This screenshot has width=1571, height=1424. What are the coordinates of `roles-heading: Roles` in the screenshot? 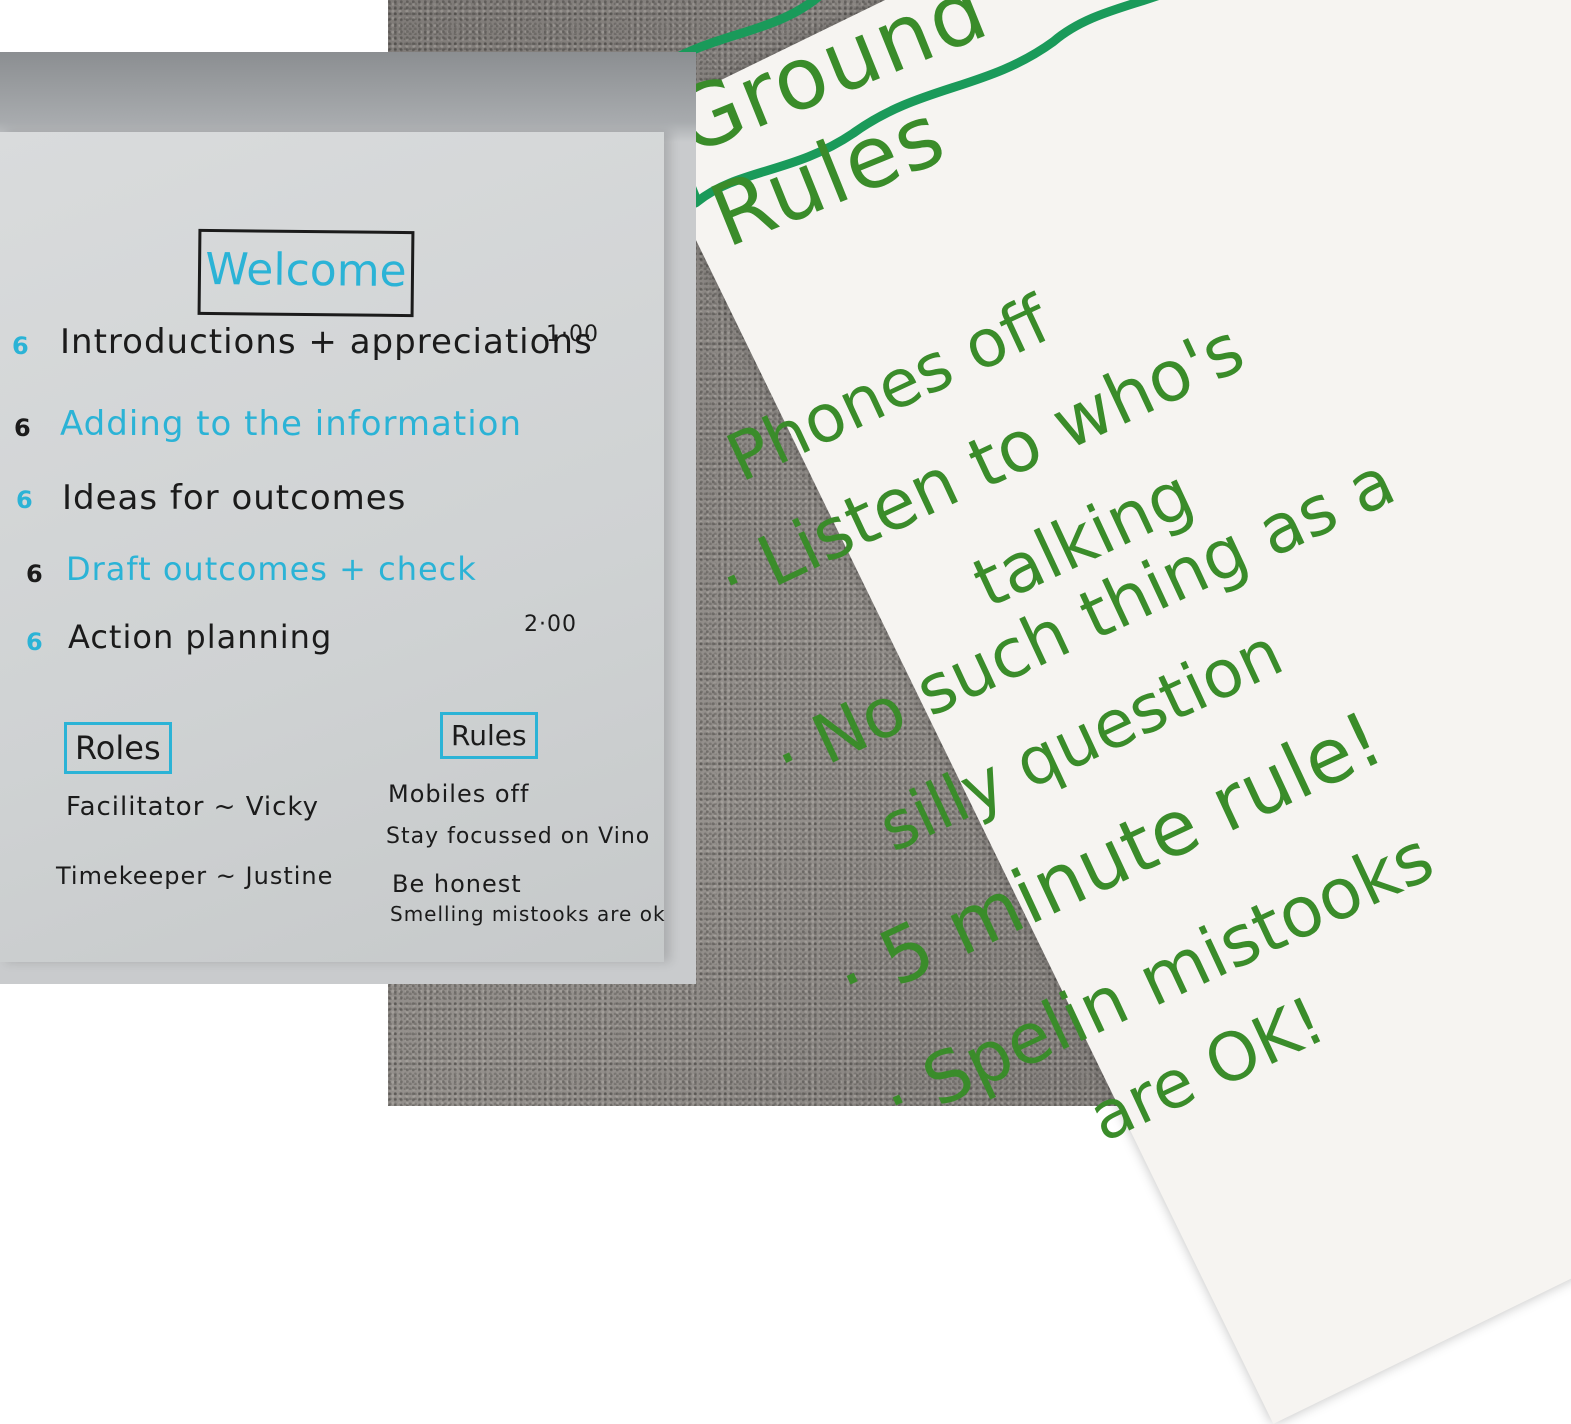 It's located at (118, 748).